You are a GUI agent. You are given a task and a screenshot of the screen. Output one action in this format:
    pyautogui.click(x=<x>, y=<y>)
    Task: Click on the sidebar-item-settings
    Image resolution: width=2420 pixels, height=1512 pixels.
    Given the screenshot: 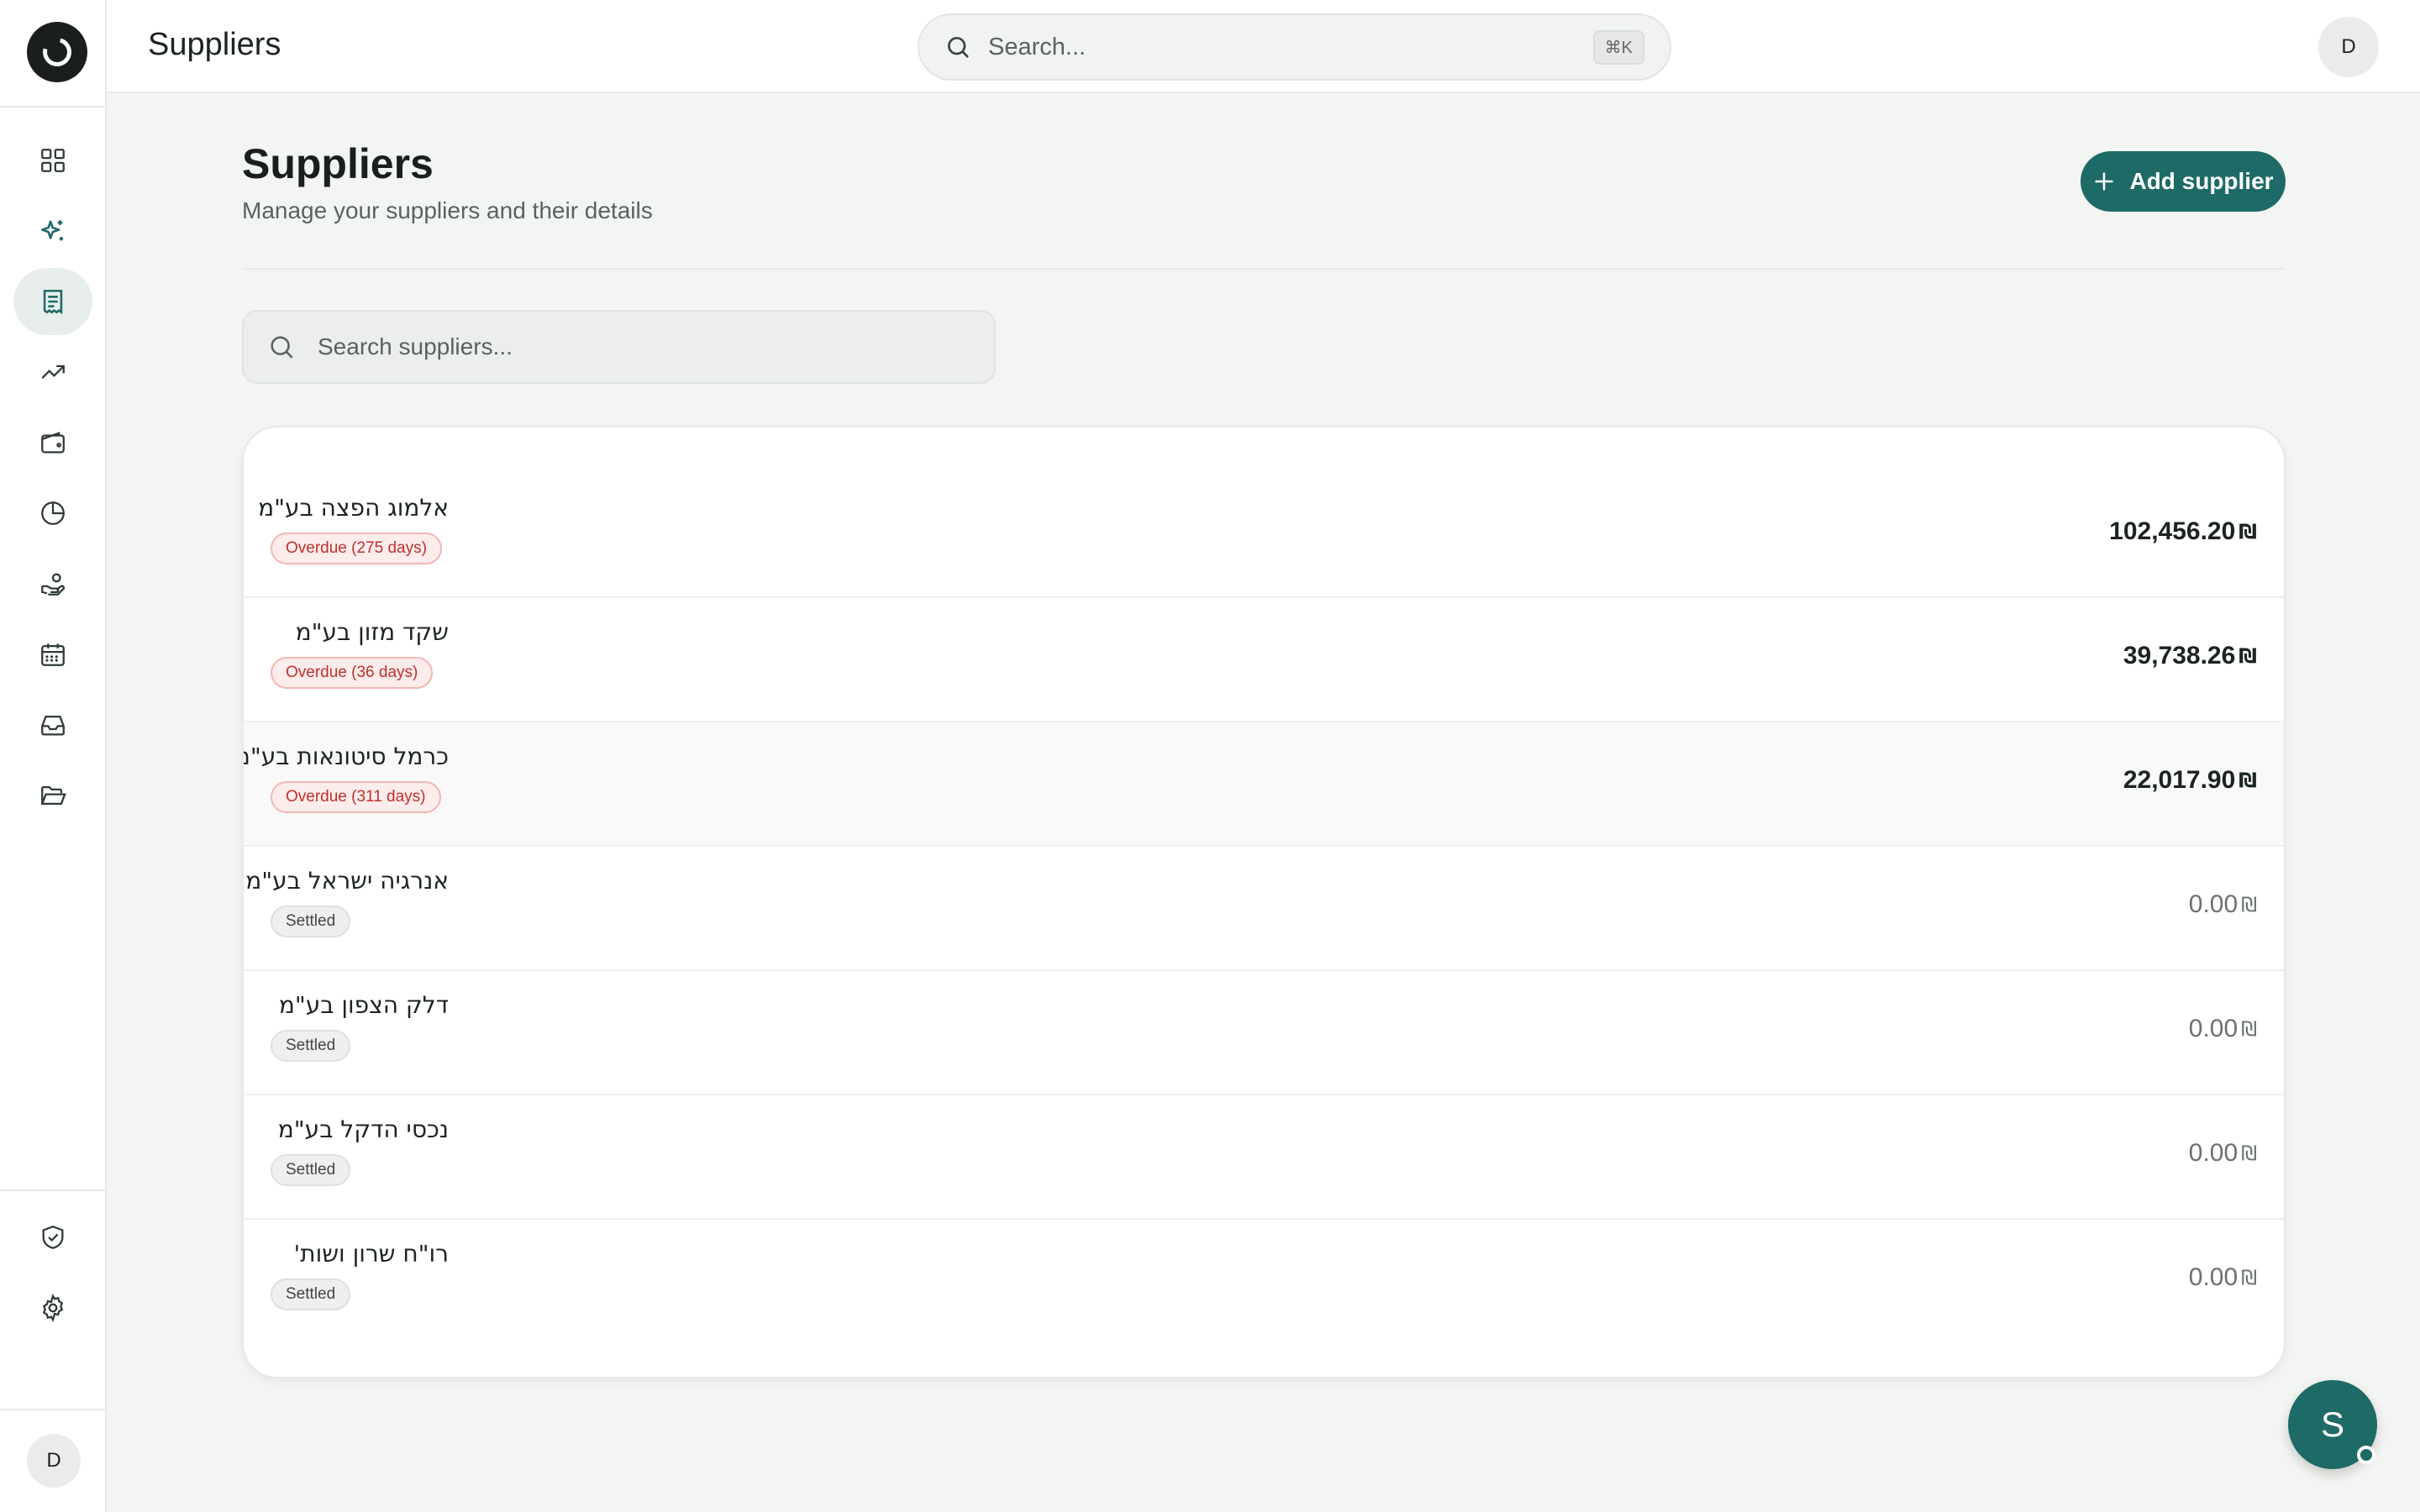 What is the action you would take?
    pyautogui.click(x=52, y=1307)
    